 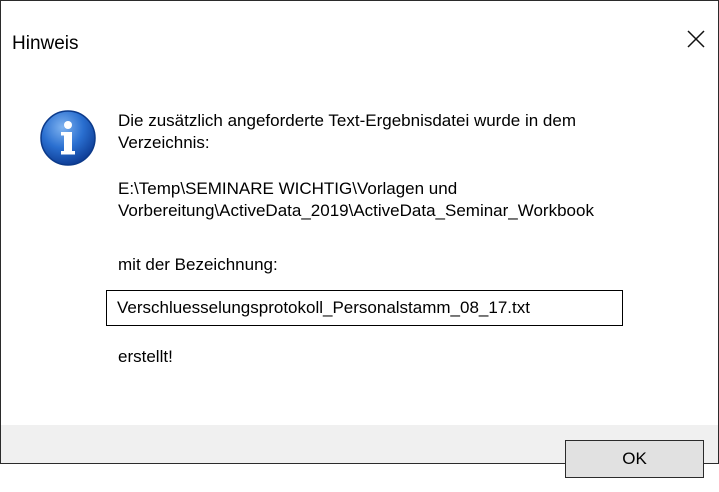 What do you see at coordinates (359, 35) in the screenshot?
I see `title-bar: Hinweis` at bounding box center [359, 35].